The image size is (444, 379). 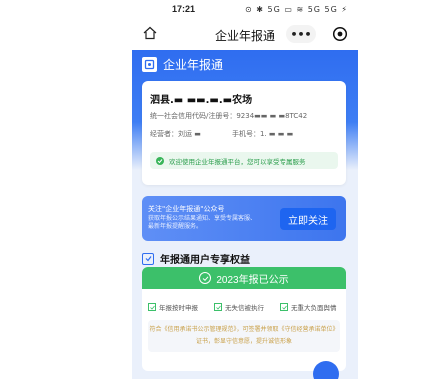 I want to click on follow-subtitle: 获取年报公示结果通知、享受专属客服、最新年报提醒服务。, so click(x=202, y=222).